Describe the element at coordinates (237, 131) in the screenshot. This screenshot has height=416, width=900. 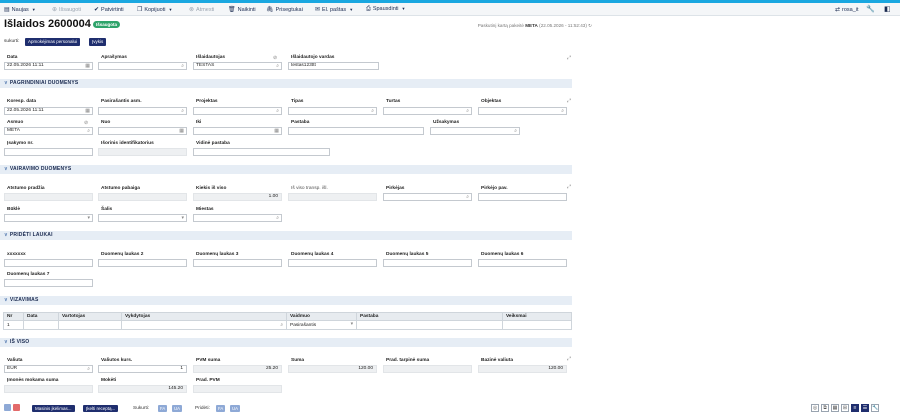
I see `to-field: ▦` at that location.